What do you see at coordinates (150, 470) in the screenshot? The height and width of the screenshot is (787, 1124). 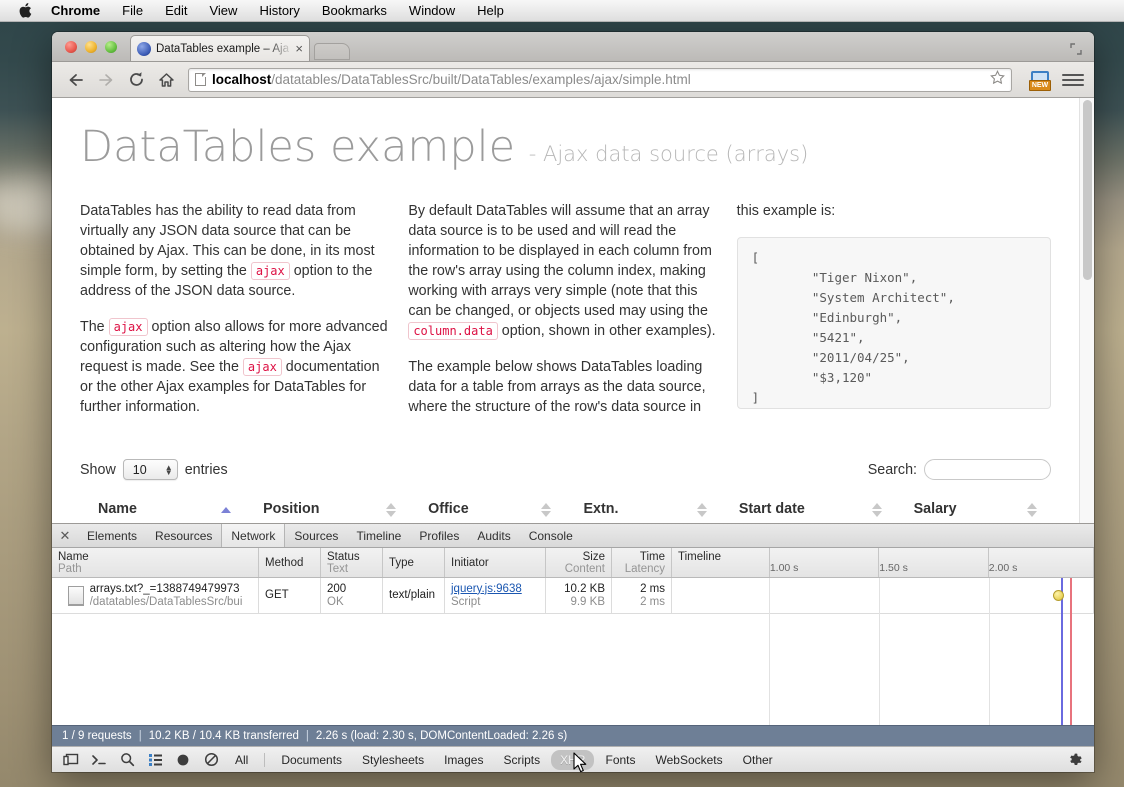 I see `page-length-select: 10 ▲ ▼` at bounding box center [150, 470].